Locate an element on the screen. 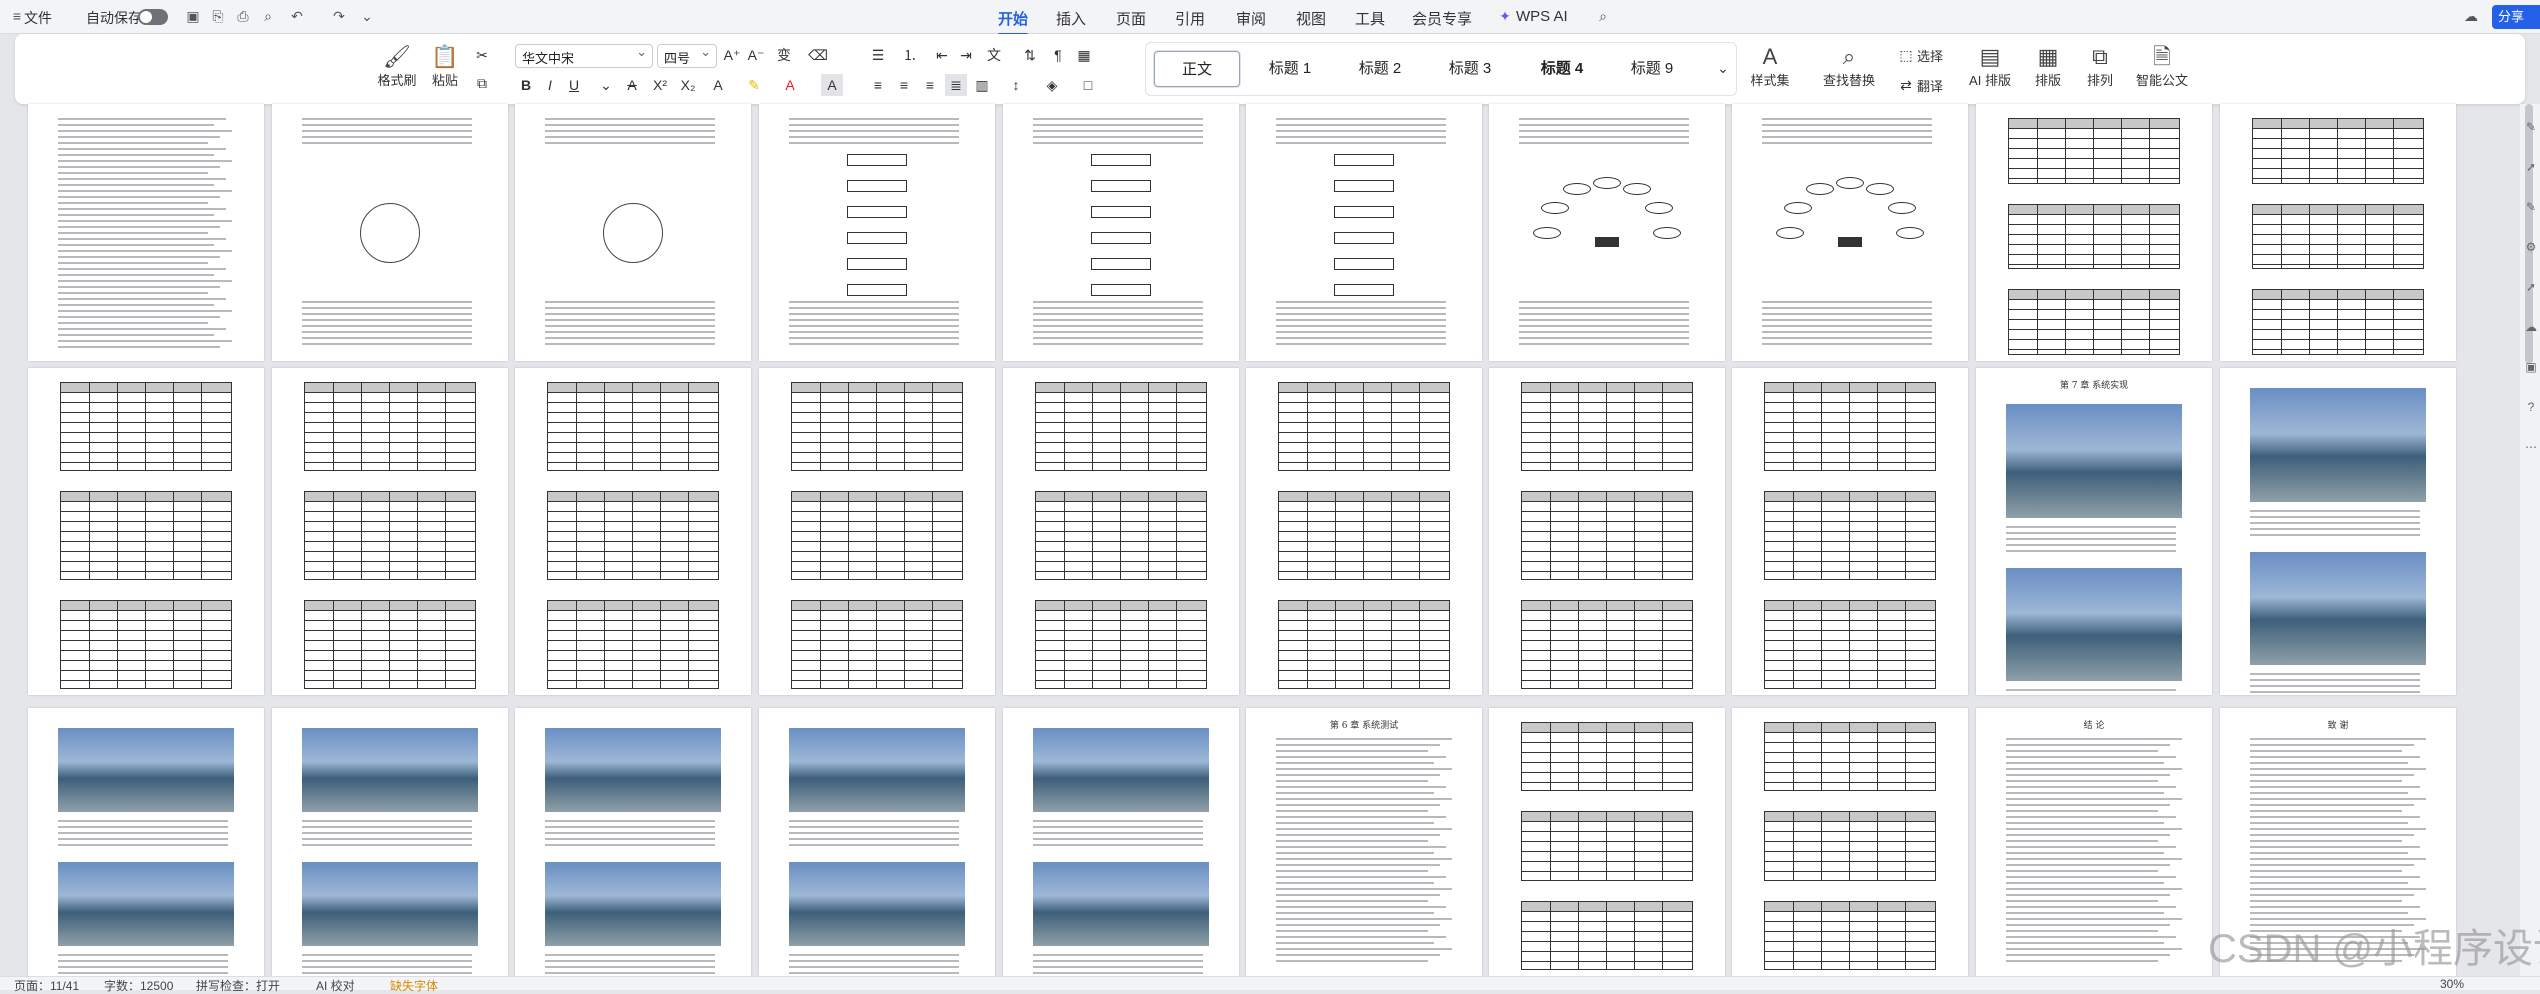 This screenshot has width=2540, height=994. search-icon: ⌕ is located at coordinates (1603, 16).